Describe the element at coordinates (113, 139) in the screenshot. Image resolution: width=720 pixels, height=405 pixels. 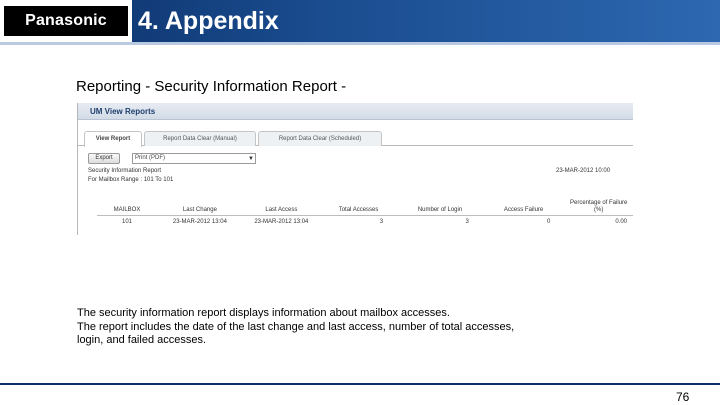
I see `tab-view-report: View Report` at that location.